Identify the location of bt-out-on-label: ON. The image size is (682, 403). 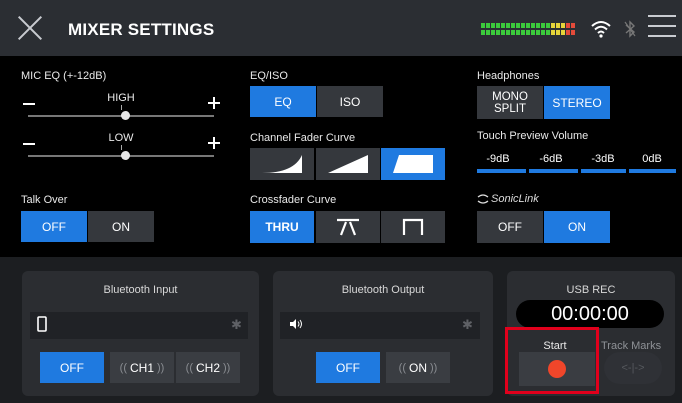
(418, 367).